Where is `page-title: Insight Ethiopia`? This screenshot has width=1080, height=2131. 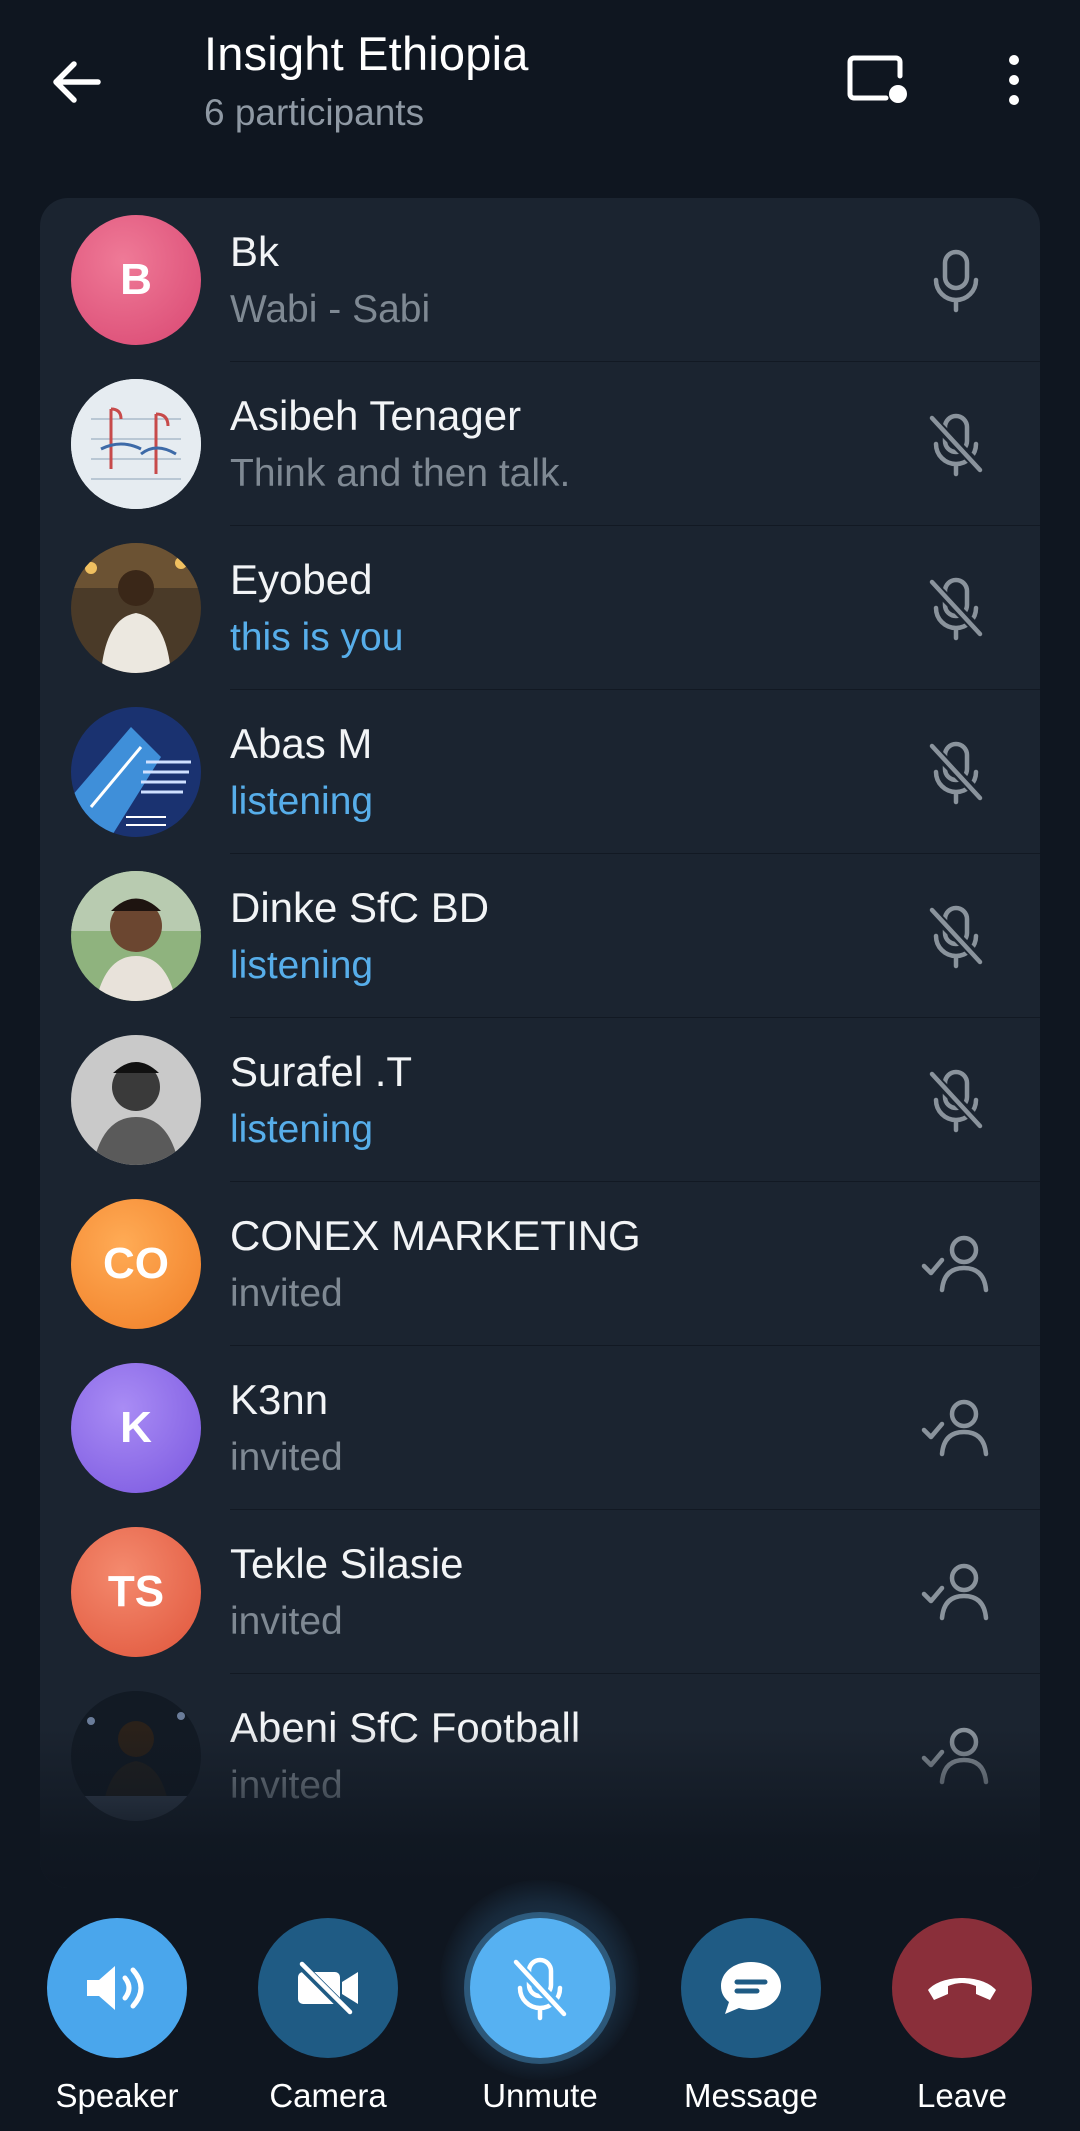
page-title: Insight Ethiopia is located at coordinates (366, 53).